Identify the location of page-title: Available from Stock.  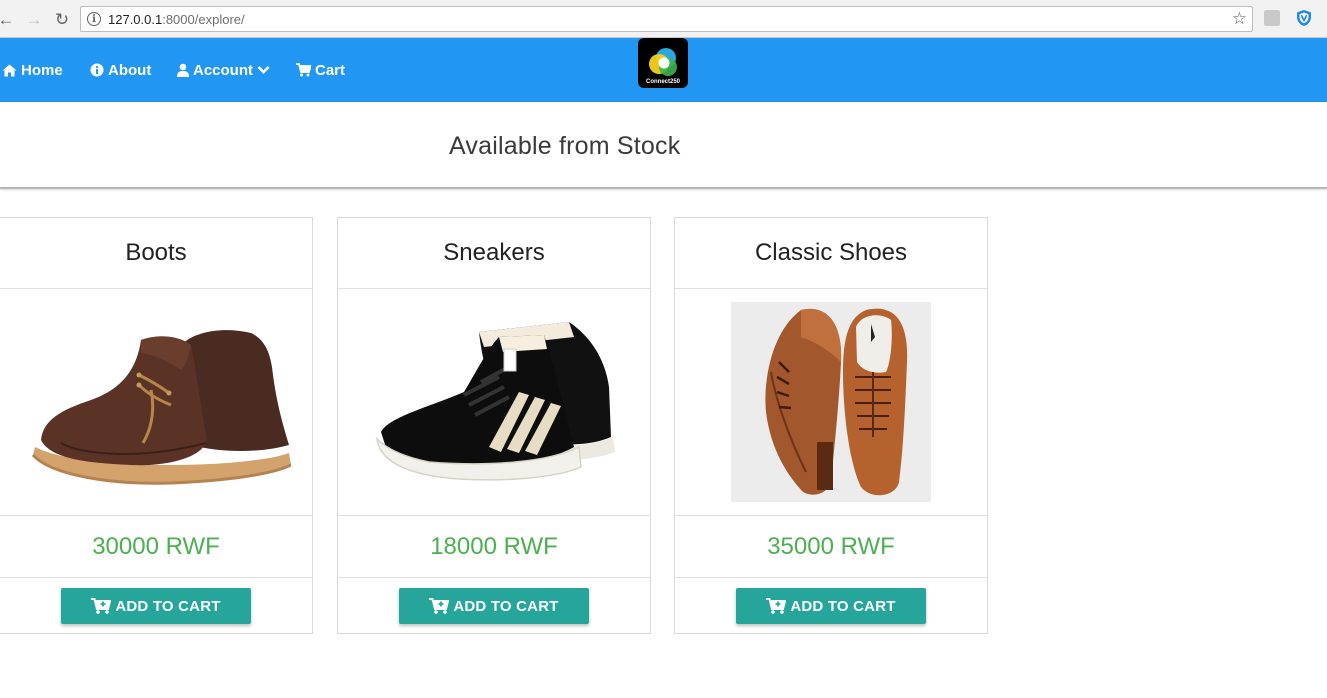
(565, 146).